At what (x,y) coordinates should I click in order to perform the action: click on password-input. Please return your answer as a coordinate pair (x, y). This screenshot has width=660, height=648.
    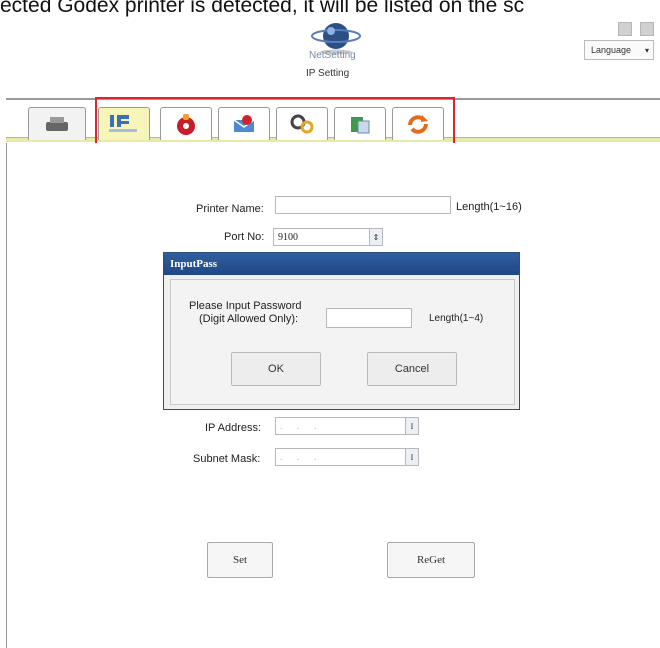
    Looking at the image, I should click on (369, 318).